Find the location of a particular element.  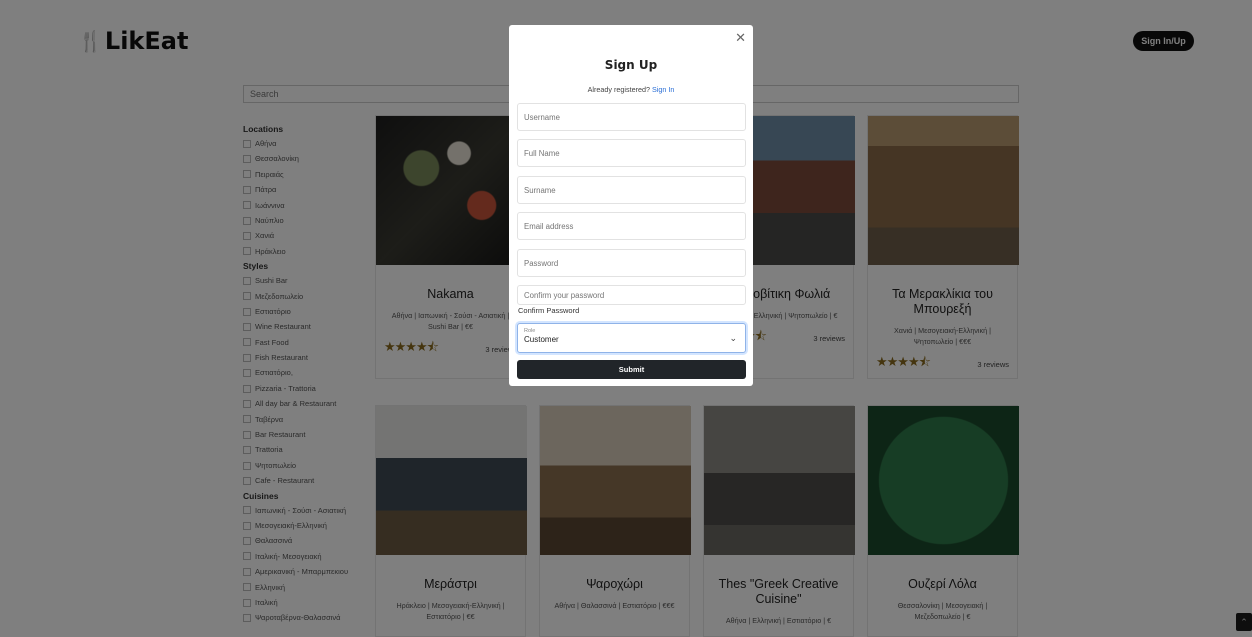

role-value: Customer is located at coordinates (541, 339).